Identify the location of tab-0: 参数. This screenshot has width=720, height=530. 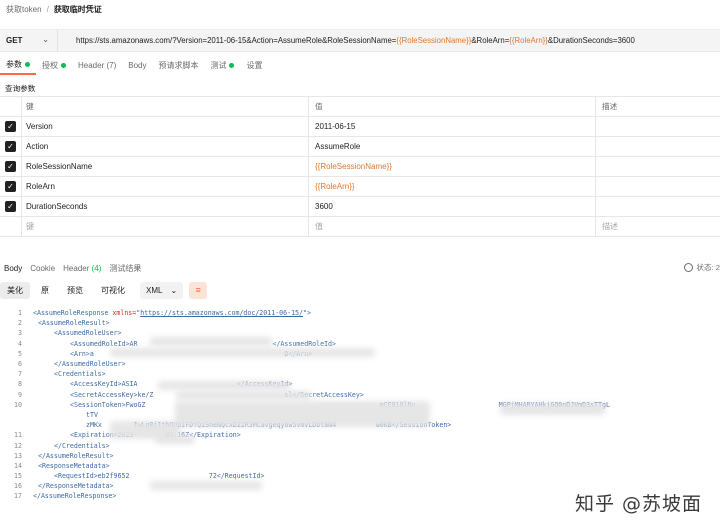
(18, 67).